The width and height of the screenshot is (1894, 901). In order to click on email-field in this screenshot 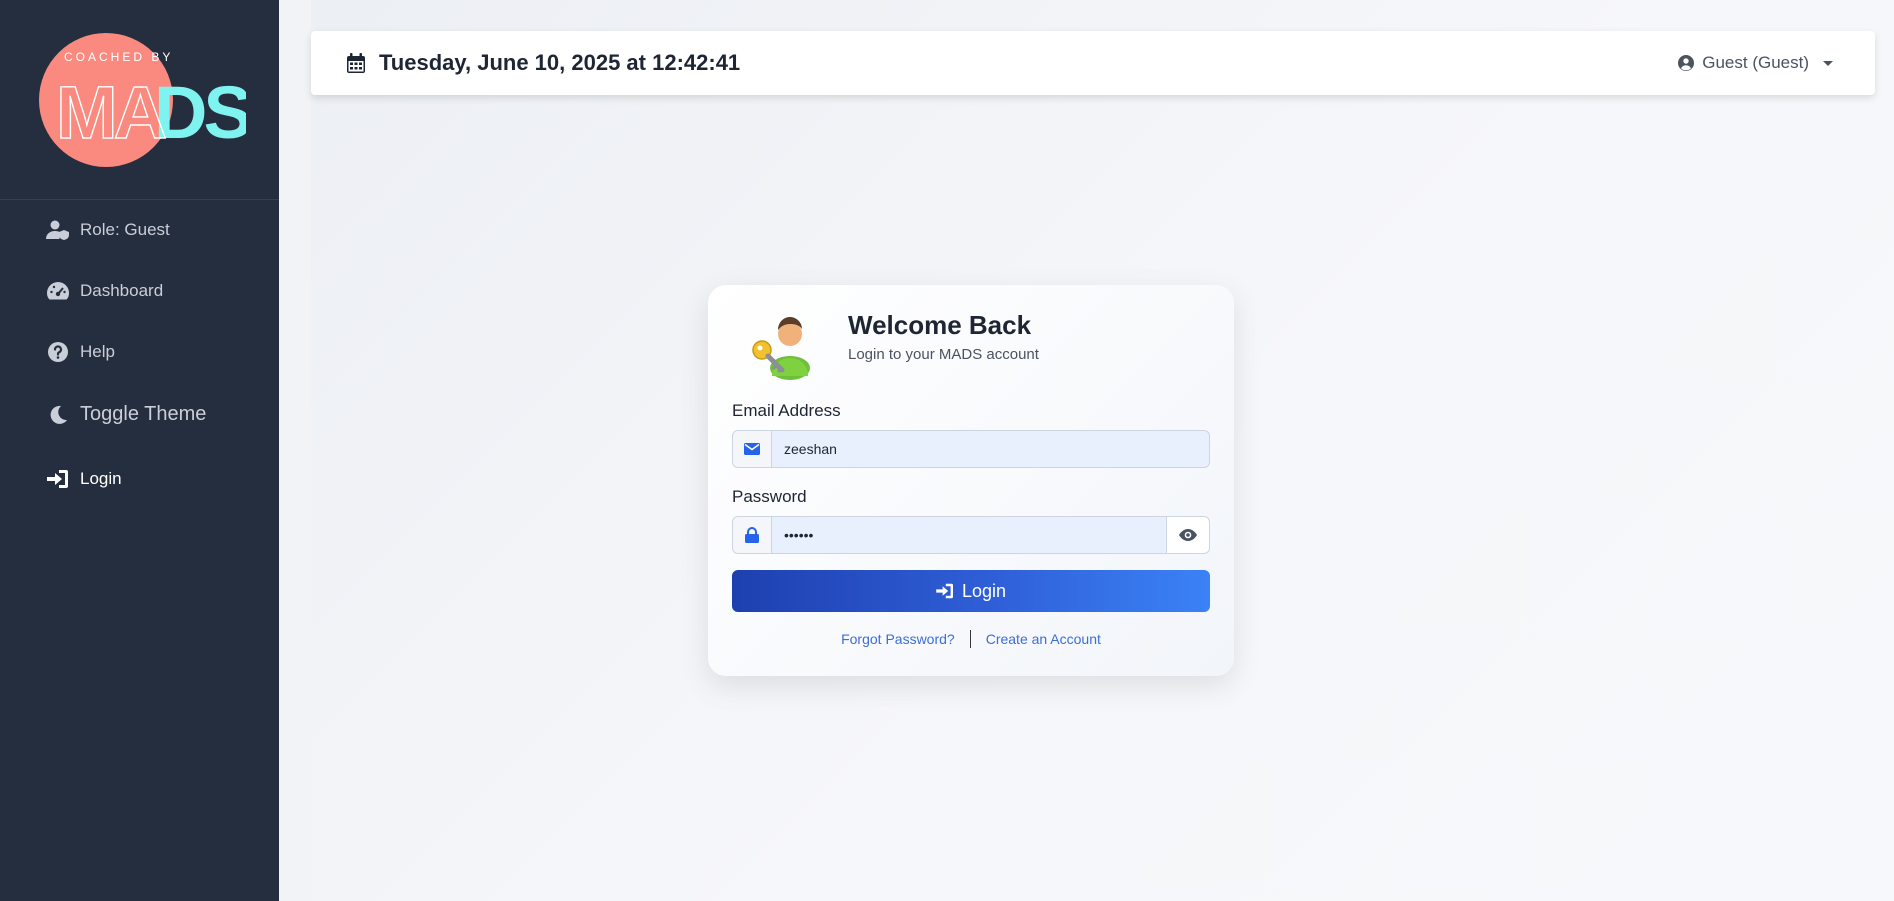, I will do `click(990, 449)`.